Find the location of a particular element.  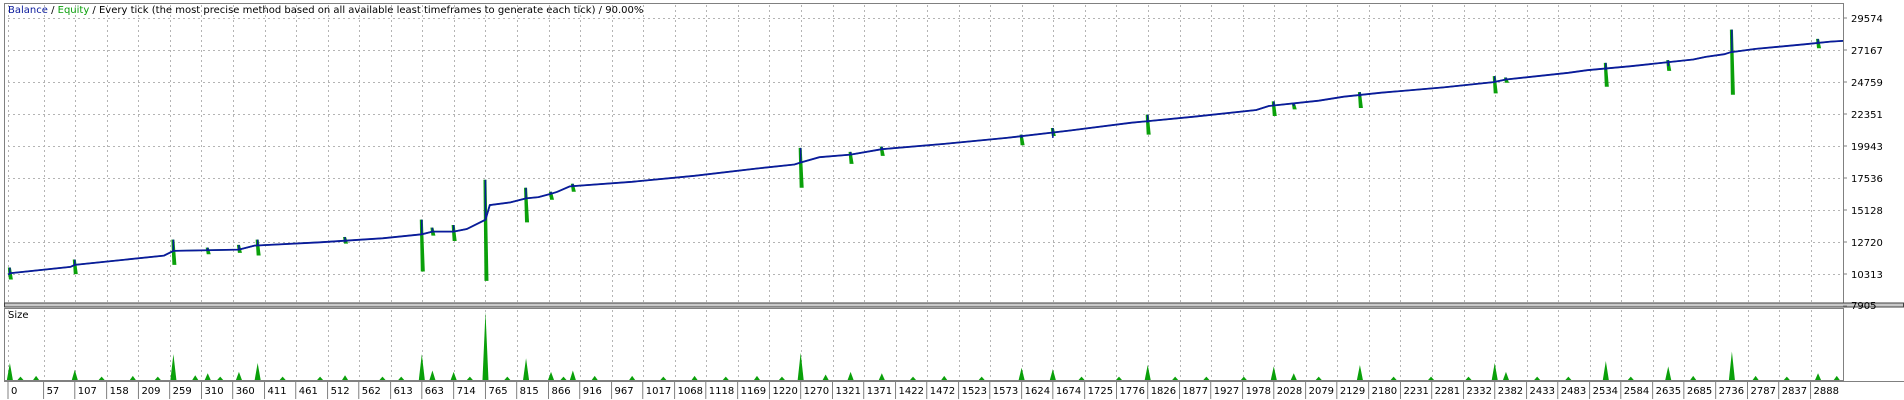

x-tick-label: 2584 is located at coordinates (1636, 391).